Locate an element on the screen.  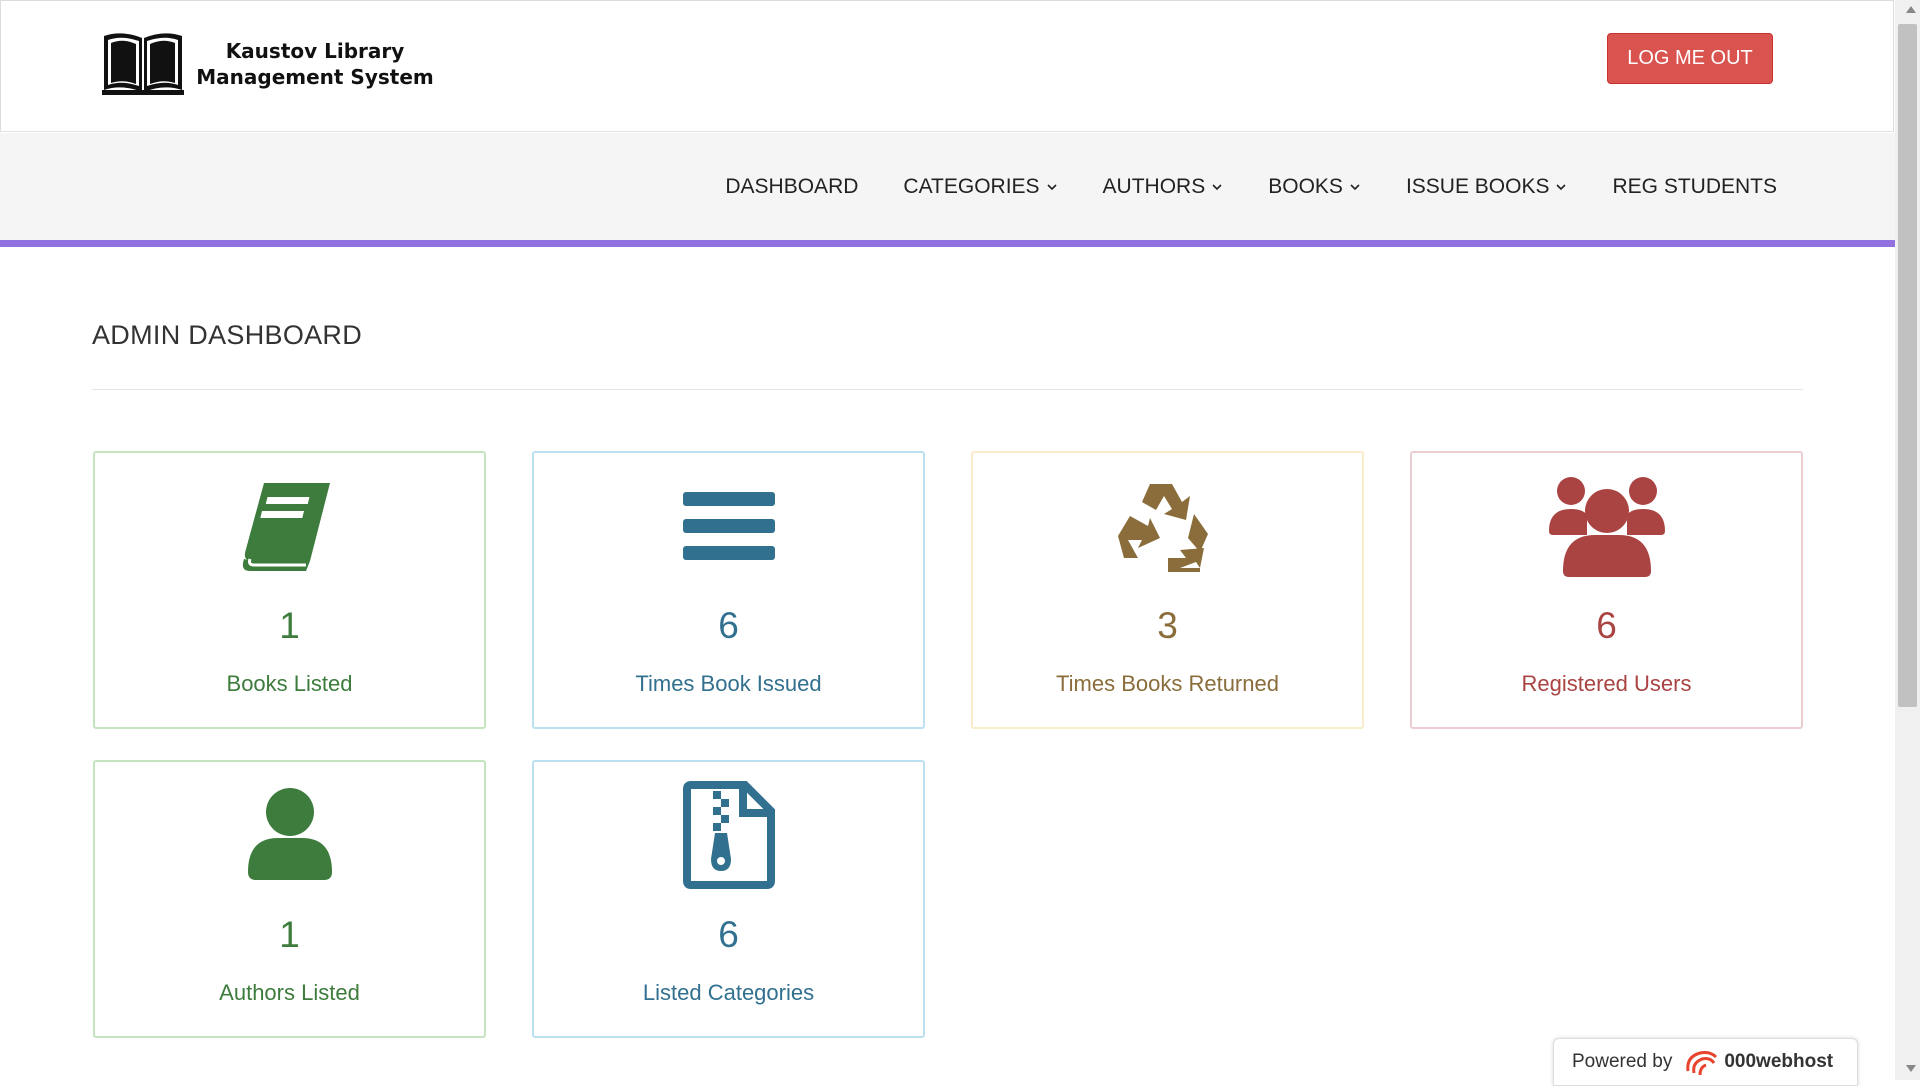
nav-item-authors: AUTHORS is located at coordinates (1163, 187).